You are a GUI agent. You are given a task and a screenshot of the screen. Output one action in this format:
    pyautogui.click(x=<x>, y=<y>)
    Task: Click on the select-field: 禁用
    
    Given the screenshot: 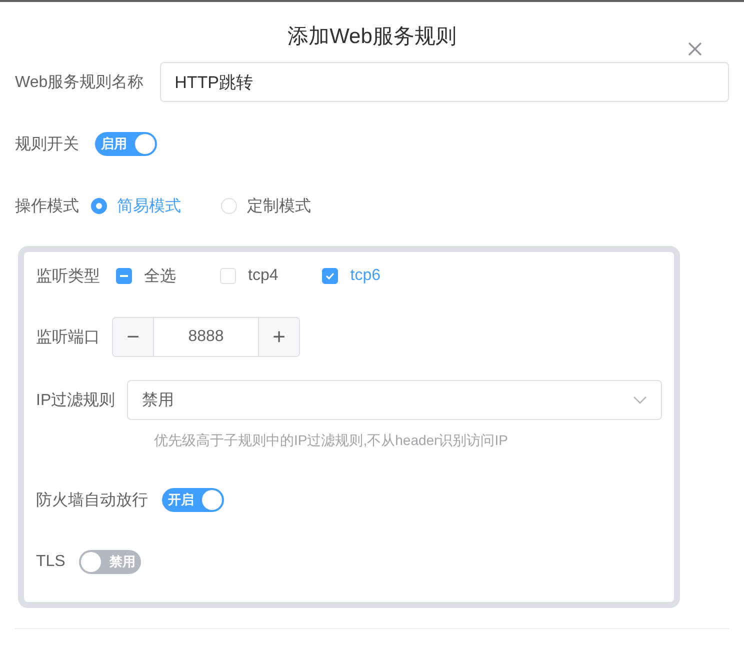 What is the action you would take?
    pyautogui.click(x=394, y=400)
    